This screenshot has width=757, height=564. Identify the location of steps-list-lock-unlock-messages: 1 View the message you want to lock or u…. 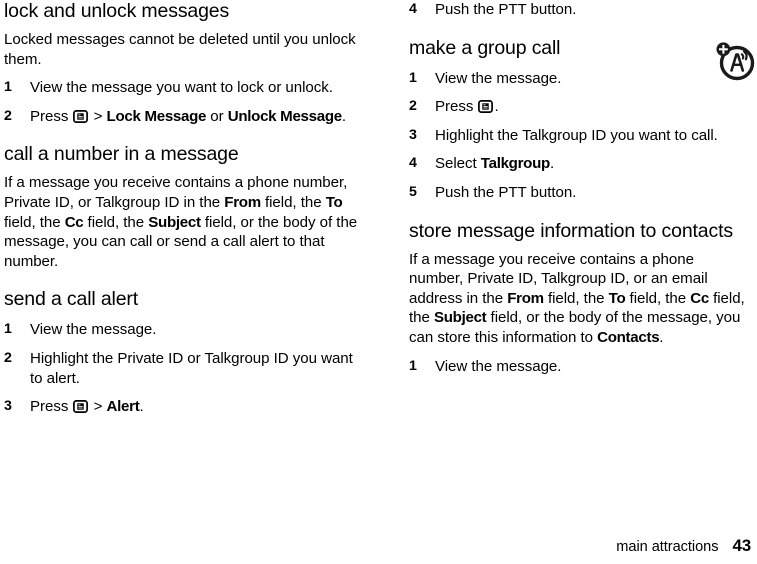
(183, 102).